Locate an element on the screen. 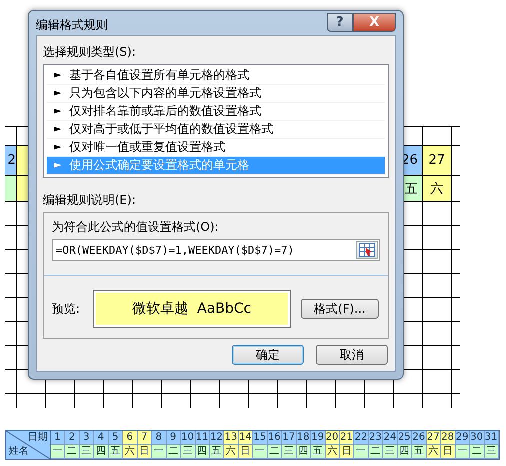 This screenshot has height=466, width=506. name-header: 姓名 is located at coordinates (19, 452).